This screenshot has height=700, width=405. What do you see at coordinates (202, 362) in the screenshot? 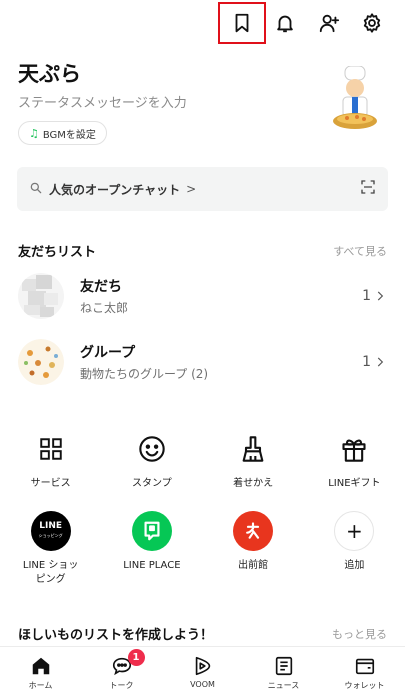
I see `groups-row: グループ 動物たちのグループ (2) 1` at bounding box center [202, 362].